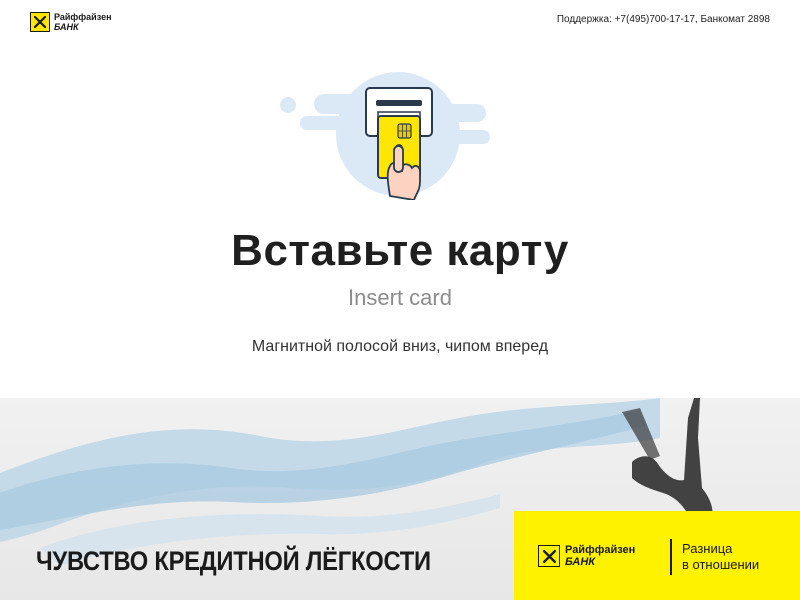 Image resolution: width=800 pixels, height=600 pixels. I want to click on logo-name: Райффайзен, so click(83, 17).